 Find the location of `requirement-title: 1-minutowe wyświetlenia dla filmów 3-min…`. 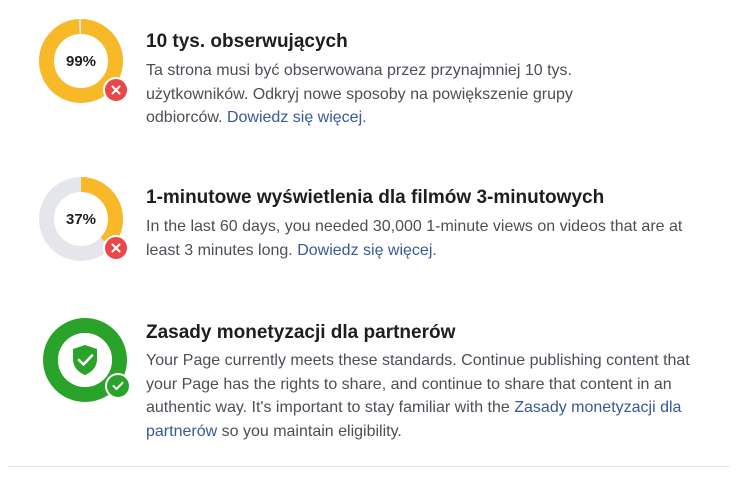

requirement-title: 1-minutowe wyświetlenia dla filmów 3-min… is located at coordinates (375, 197).